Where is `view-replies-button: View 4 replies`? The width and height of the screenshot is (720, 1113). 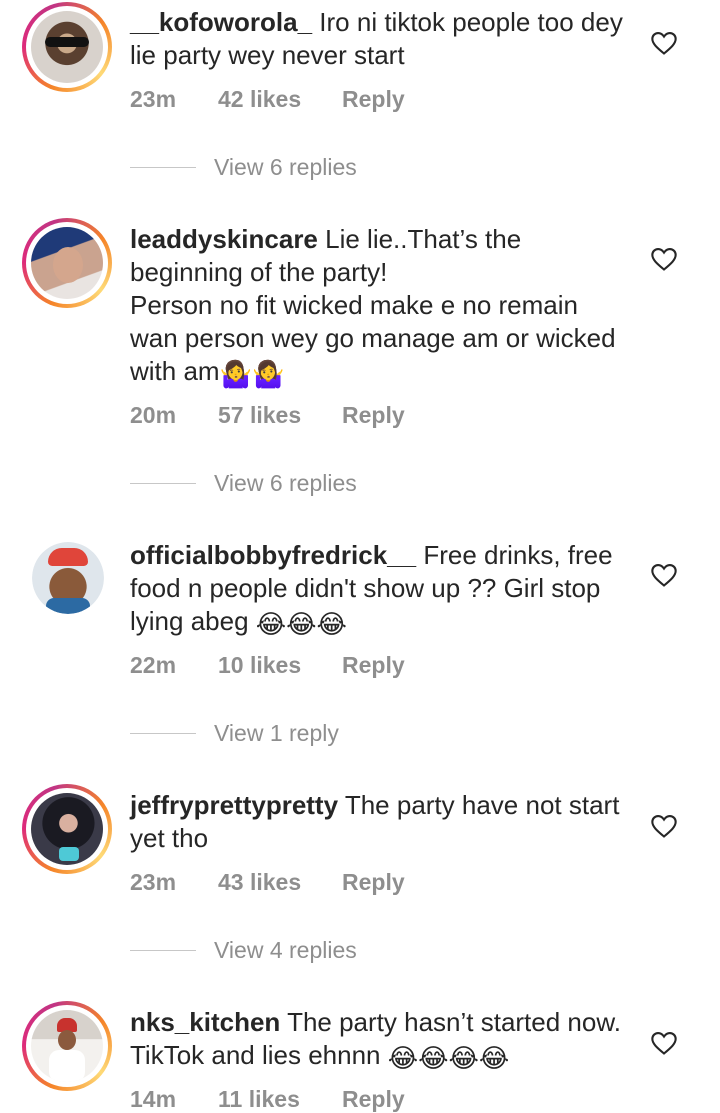 view-replies-button: View 4 replies is located at coordinates (243, 950).